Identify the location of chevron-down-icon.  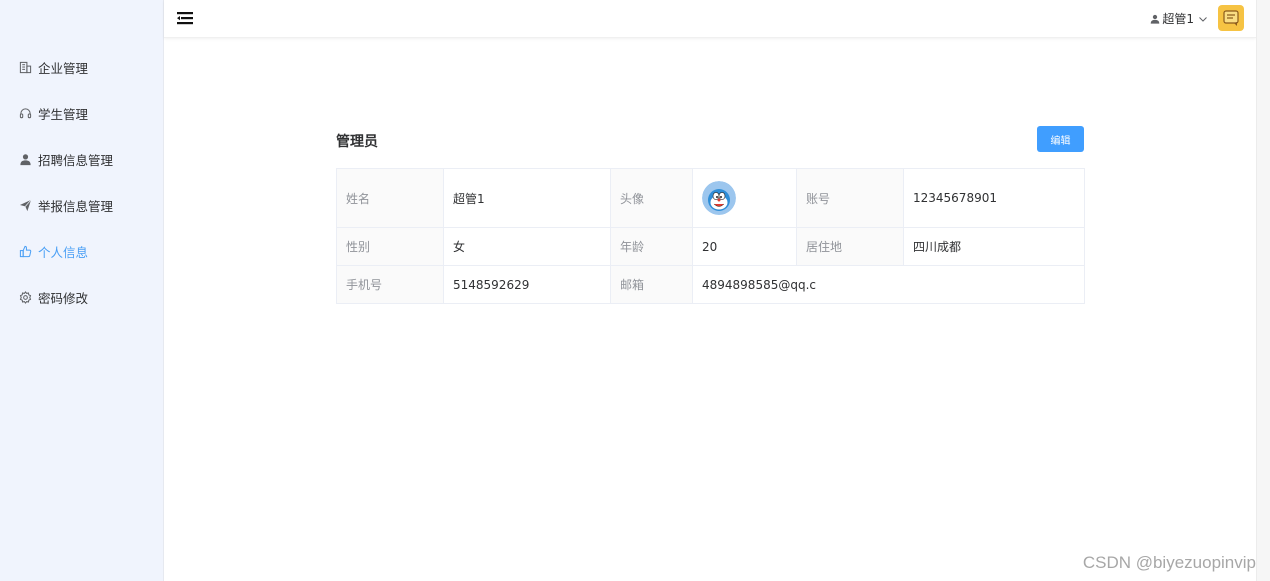
(1203, 19).